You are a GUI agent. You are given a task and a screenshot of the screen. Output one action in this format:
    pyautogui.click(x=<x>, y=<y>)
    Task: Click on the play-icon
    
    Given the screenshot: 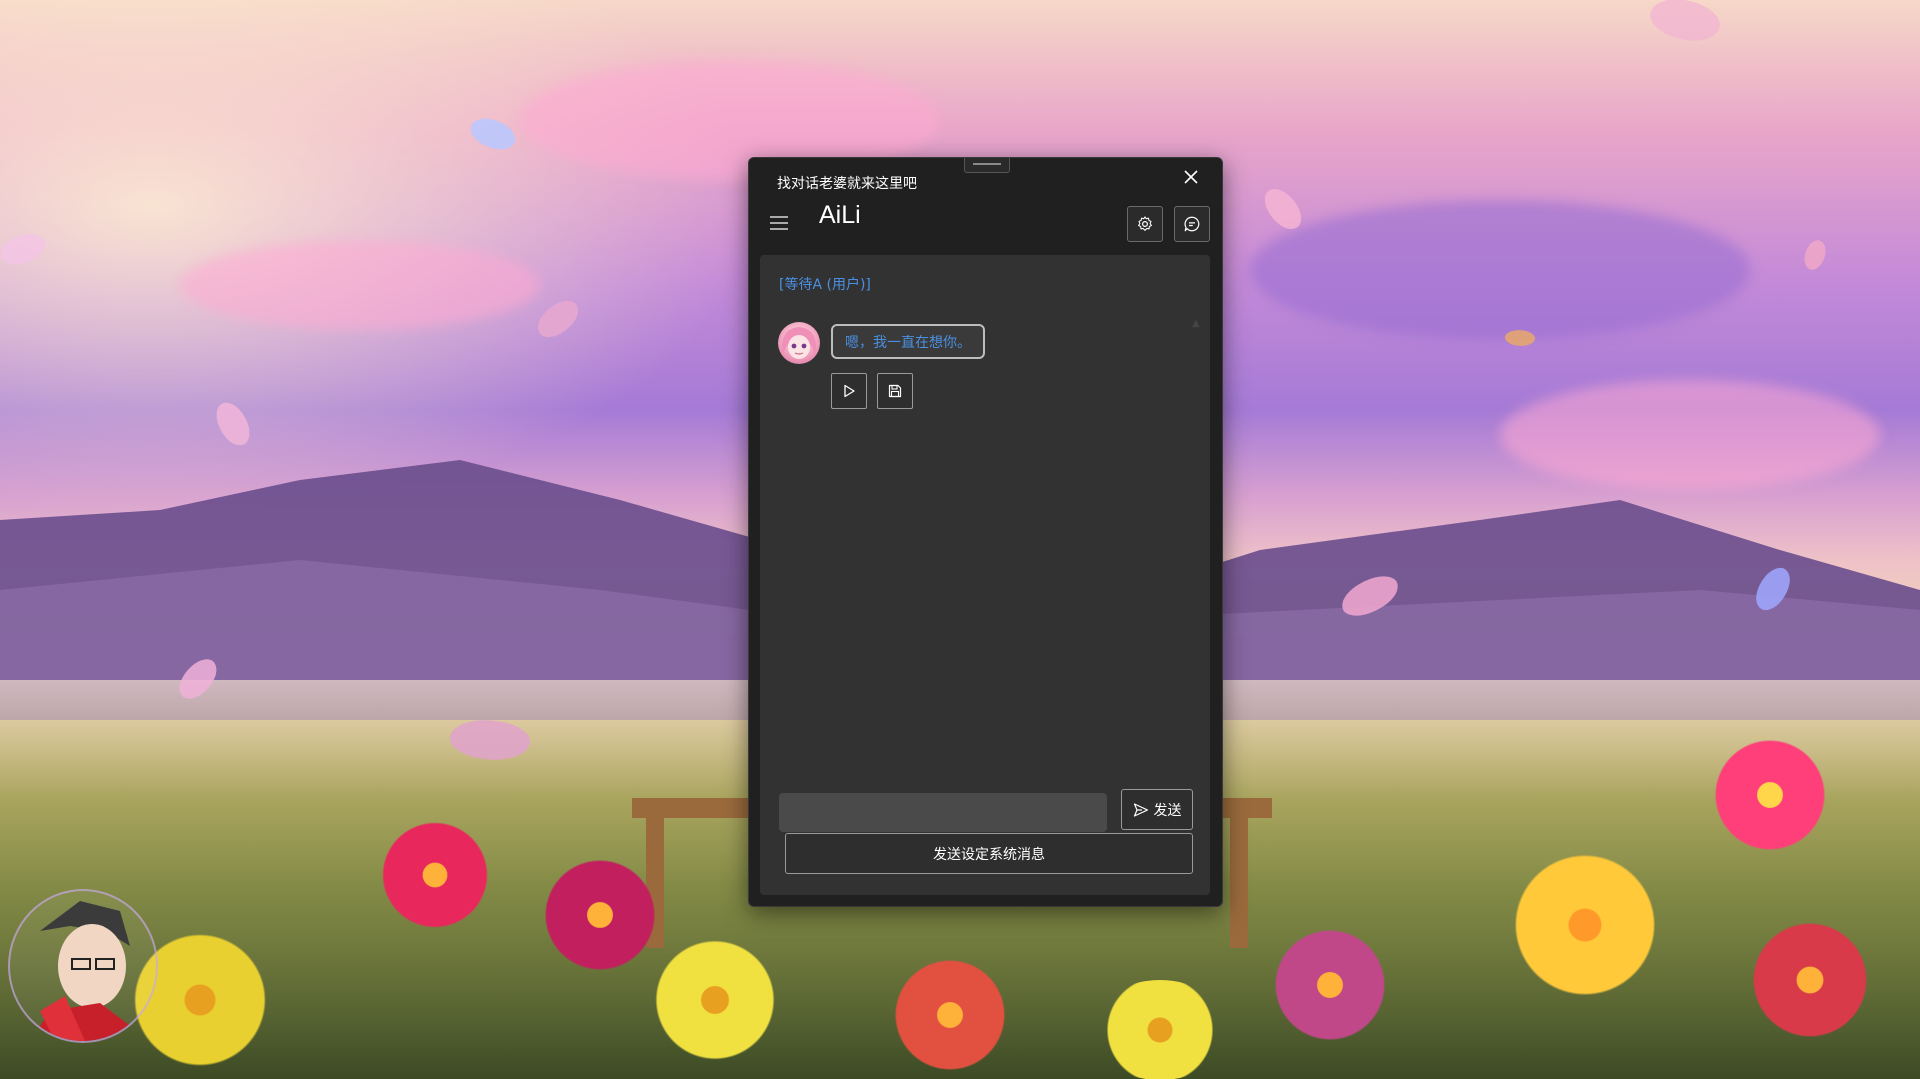 What is the action you would take?
    pyautogui.click(x=849, y=391)
    